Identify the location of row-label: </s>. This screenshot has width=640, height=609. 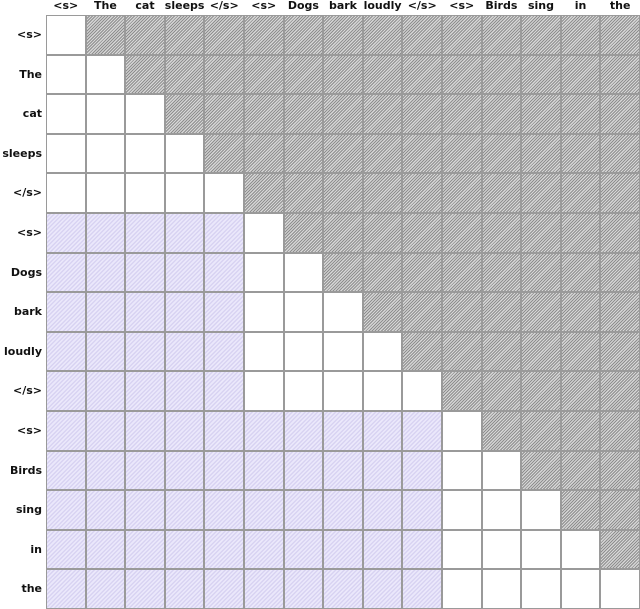
(27, 193).